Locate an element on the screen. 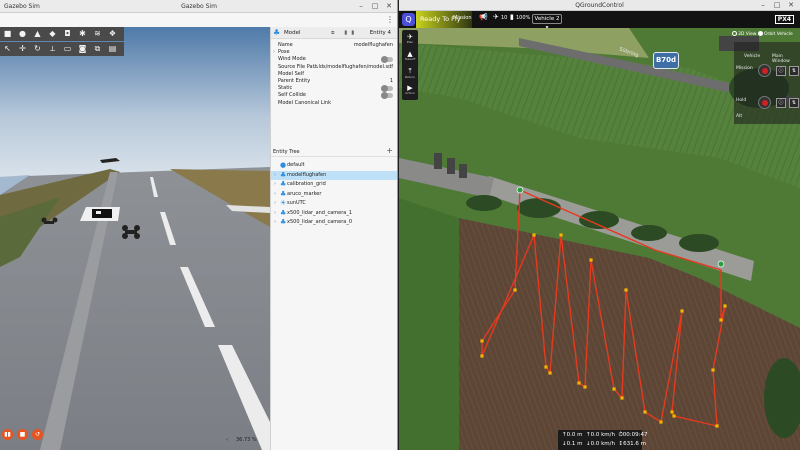 The height and width of the screenshot is (450, 800). tree-item: › ♣ x500_lidar_and_camera_1 is located at coordinates (334, 213).